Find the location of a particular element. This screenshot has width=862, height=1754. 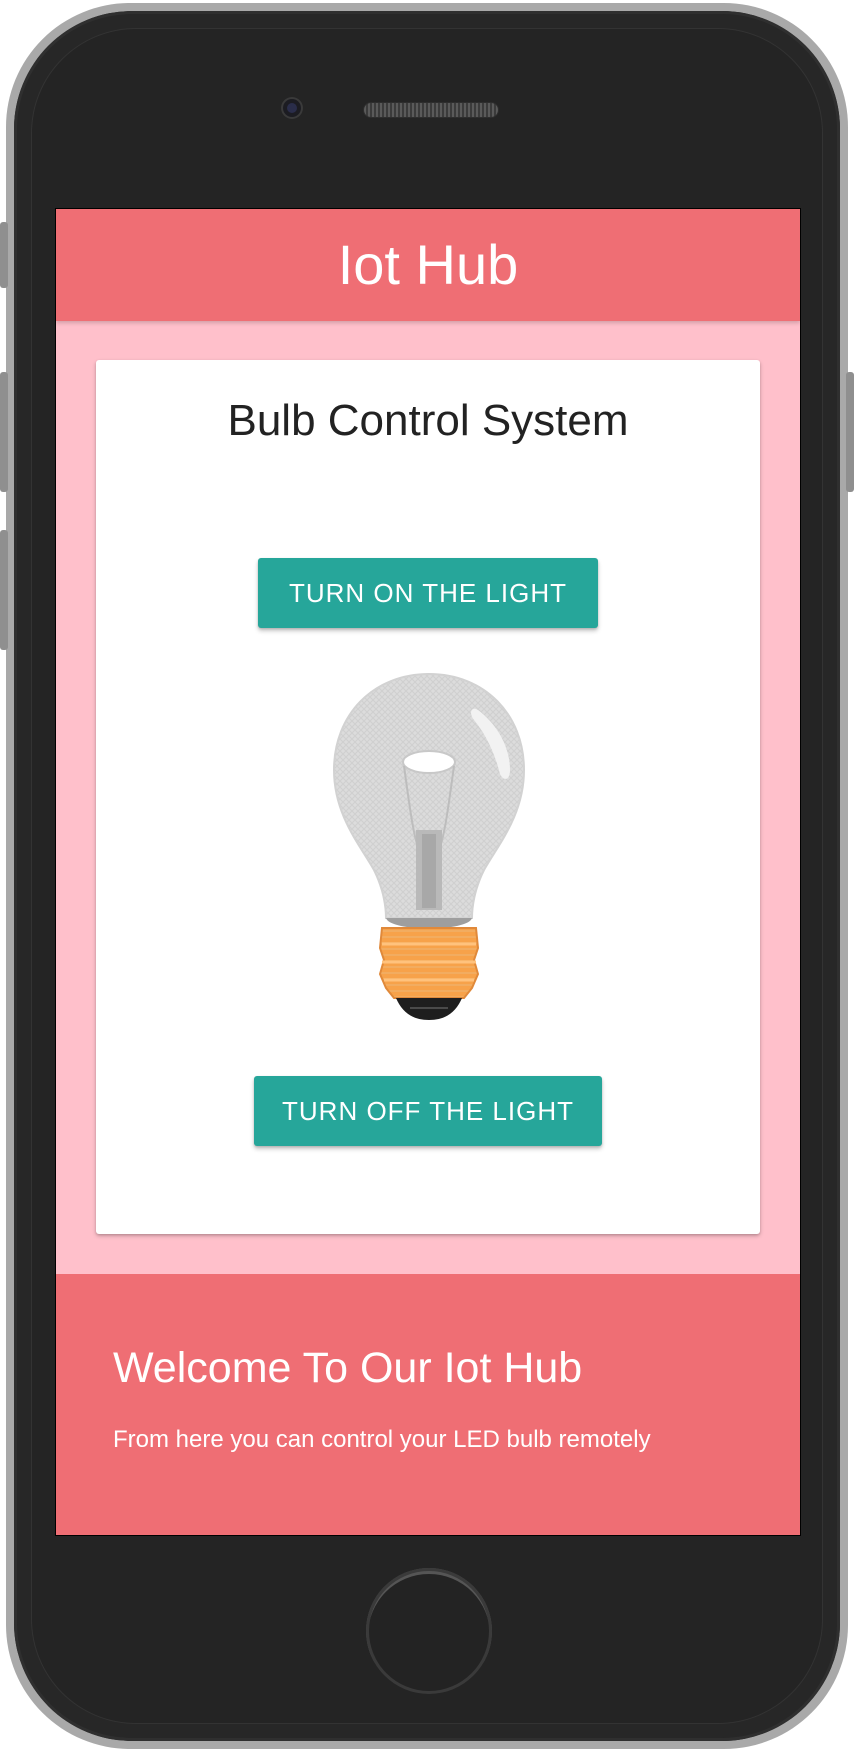

volume-up-button is located at coordinates (4, 432).